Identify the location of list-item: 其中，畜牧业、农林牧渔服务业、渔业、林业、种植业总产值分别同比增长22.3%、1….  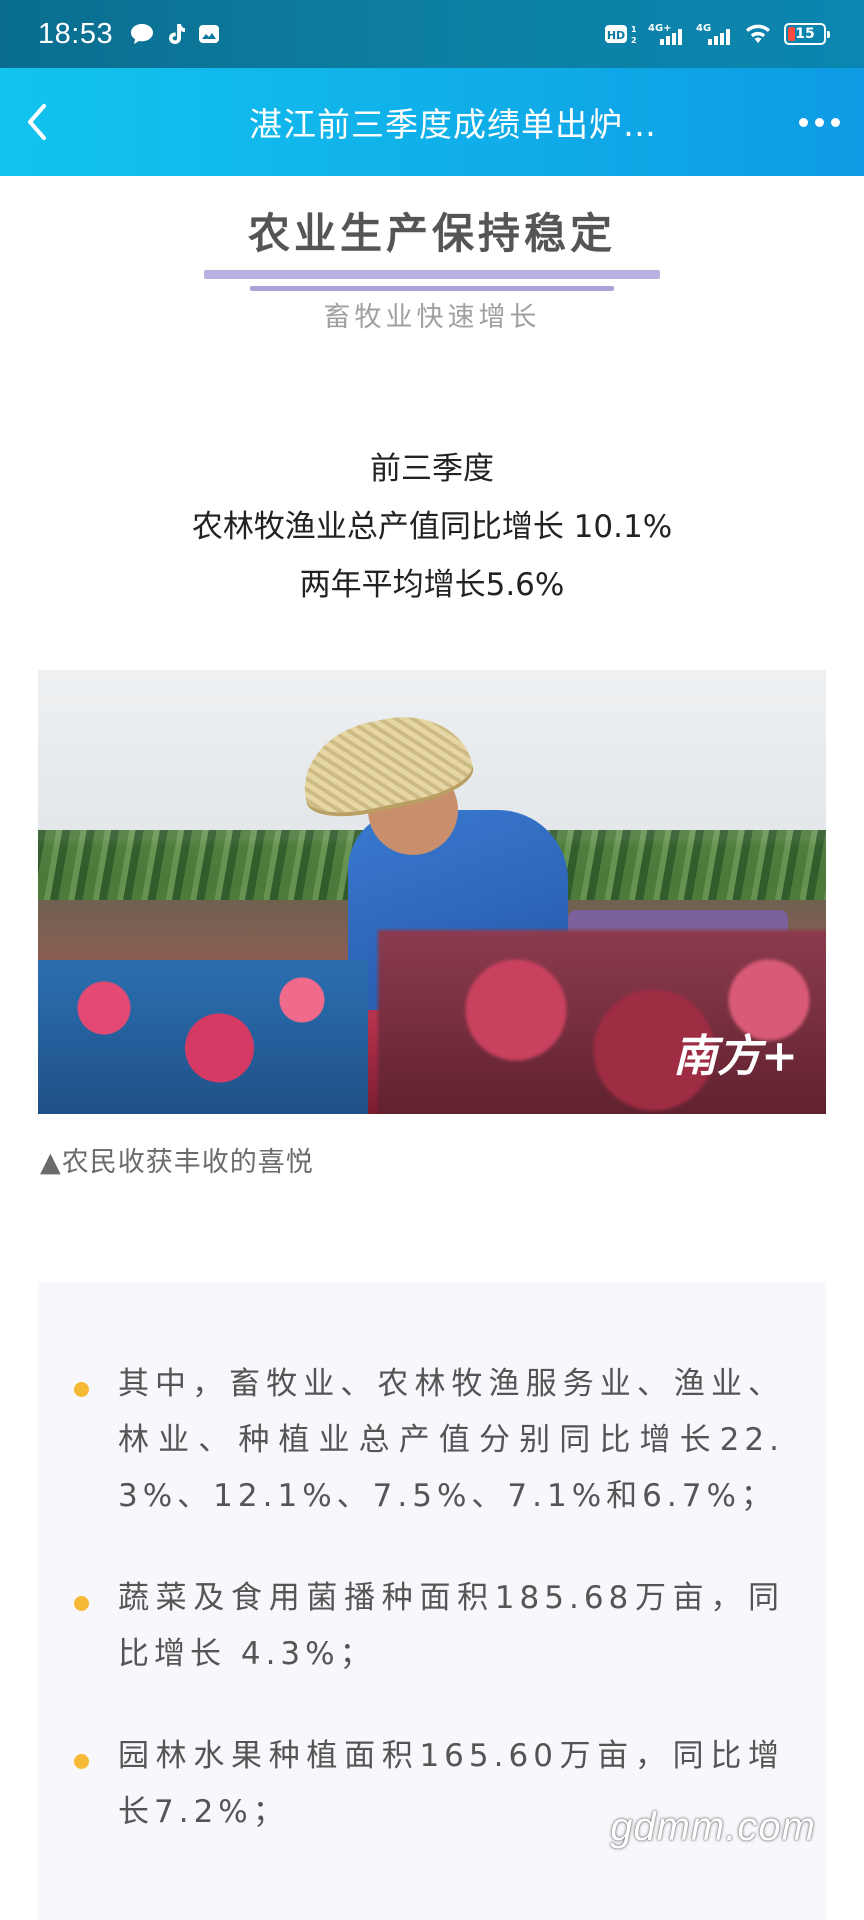
(432, 1440).